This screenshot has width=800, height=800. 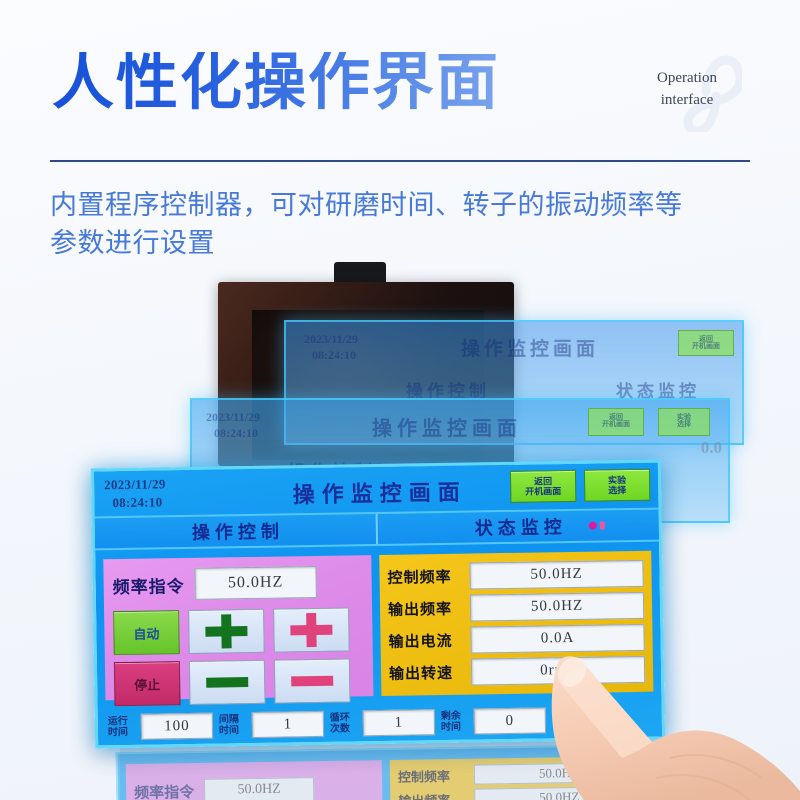 I want to click on ghost-back-time: 08:24:10, so click(x=334, y=355).